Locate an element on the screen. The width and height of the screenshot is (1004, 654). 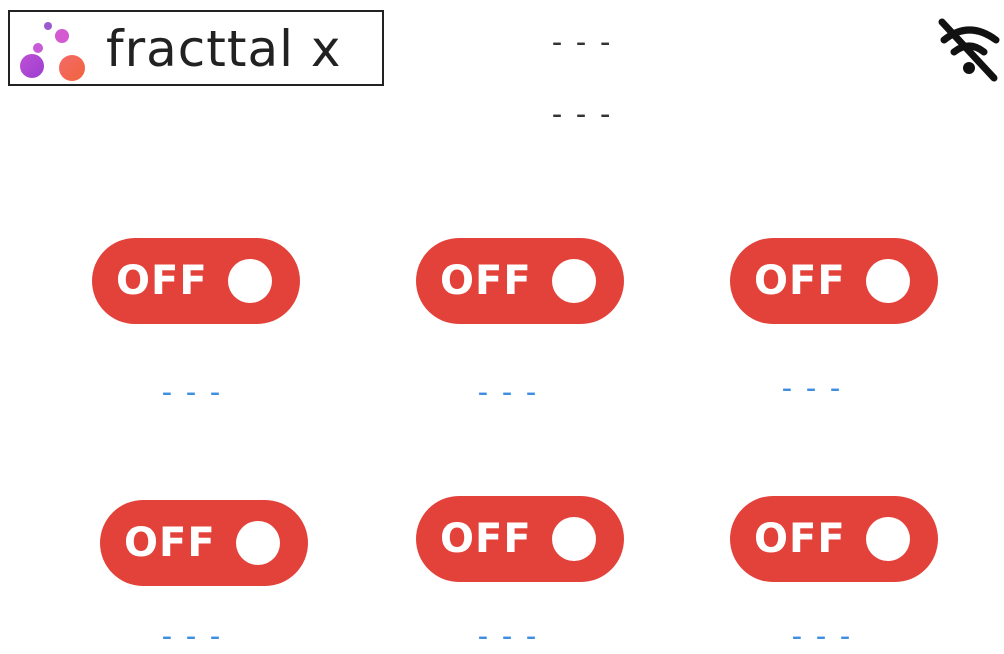
toggle-switch-4: OFF is located at coordinates (204, 543).